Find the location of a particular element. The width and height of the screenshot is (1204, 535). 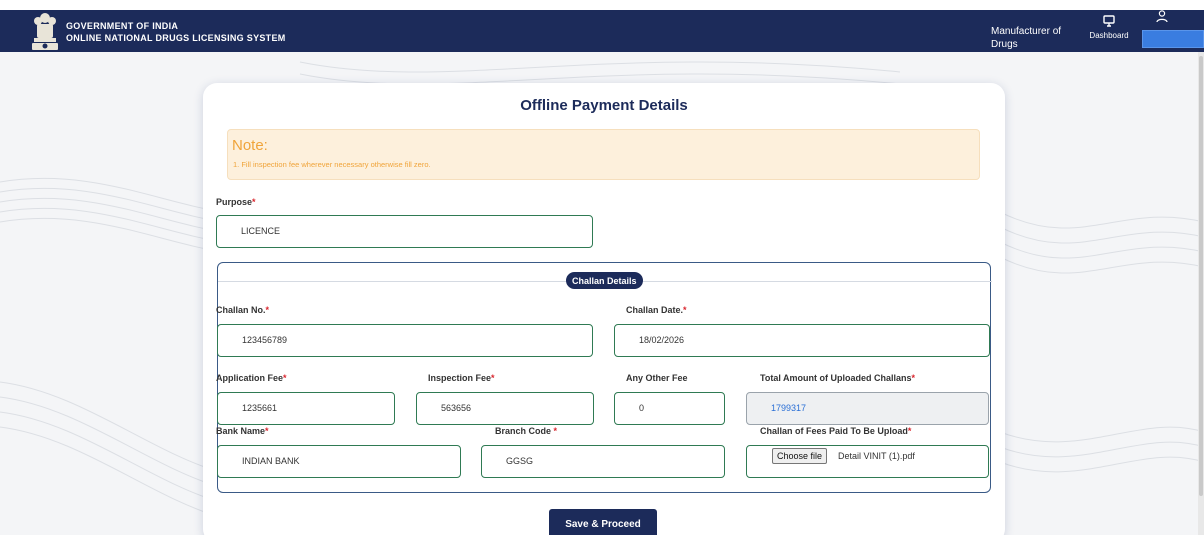

monitor-icon is located at coordinates (1109, 21).